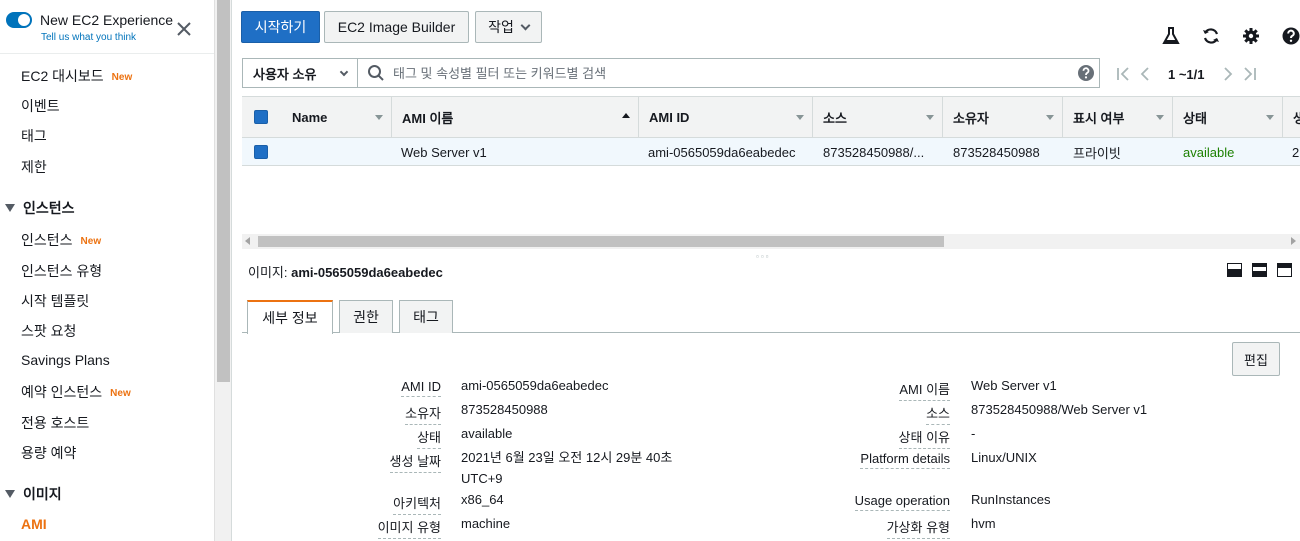  I want to click on filter-bar: 사용자 소유, so click(671, 73).